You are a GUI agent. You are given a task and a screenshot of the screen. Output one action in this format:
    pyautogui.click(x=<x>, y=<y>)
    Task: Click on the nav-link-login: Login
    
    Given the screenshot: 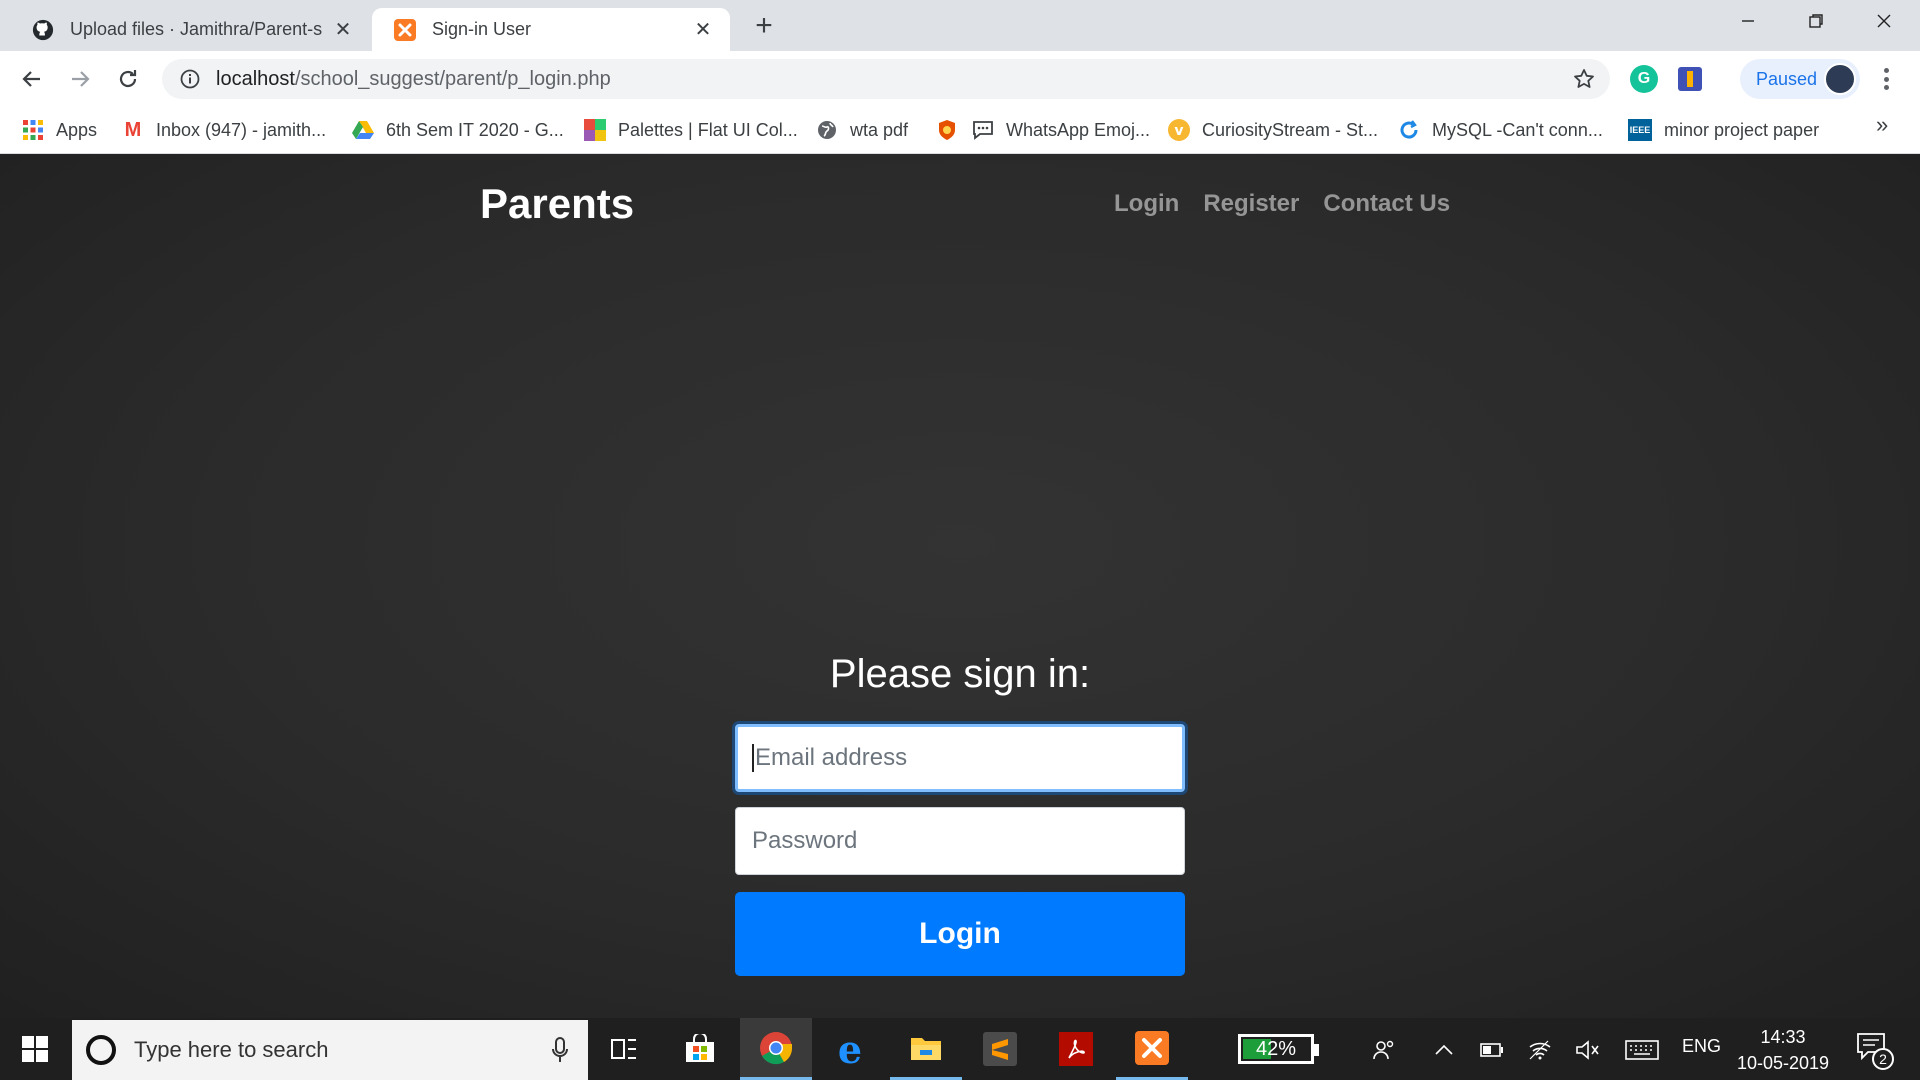 What is the action you would take?
    pyautogui.click(x=1146, y=204)
    